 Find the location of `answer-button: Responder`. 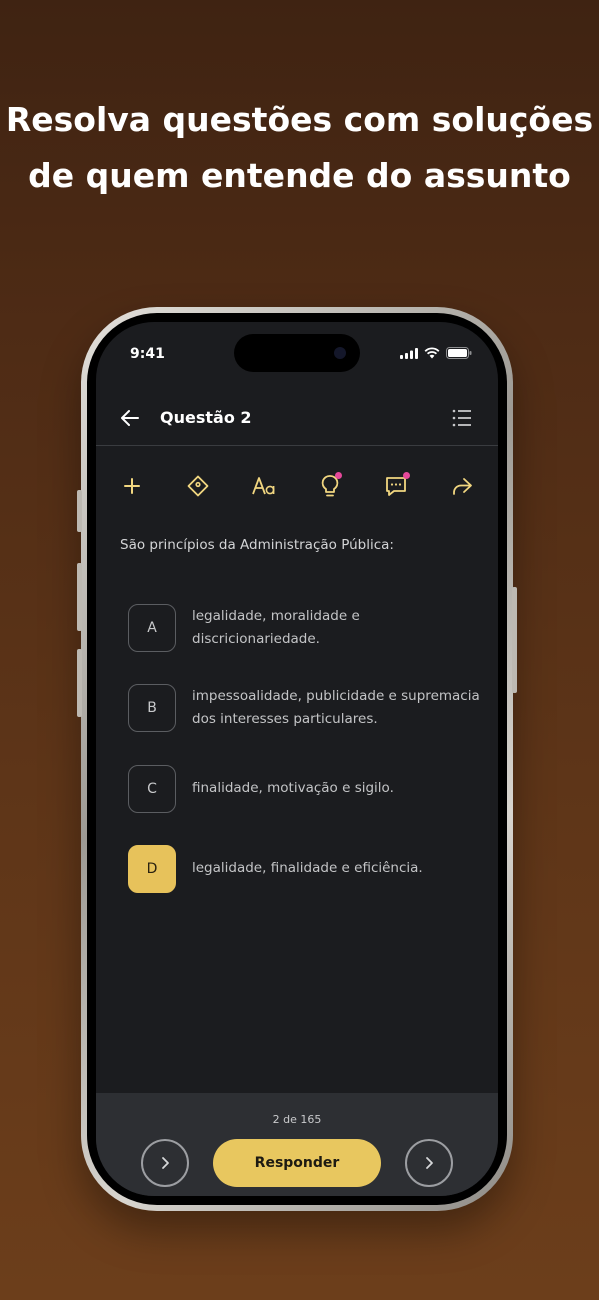

answer-button: Responder is located at coordinates (297, 1163).